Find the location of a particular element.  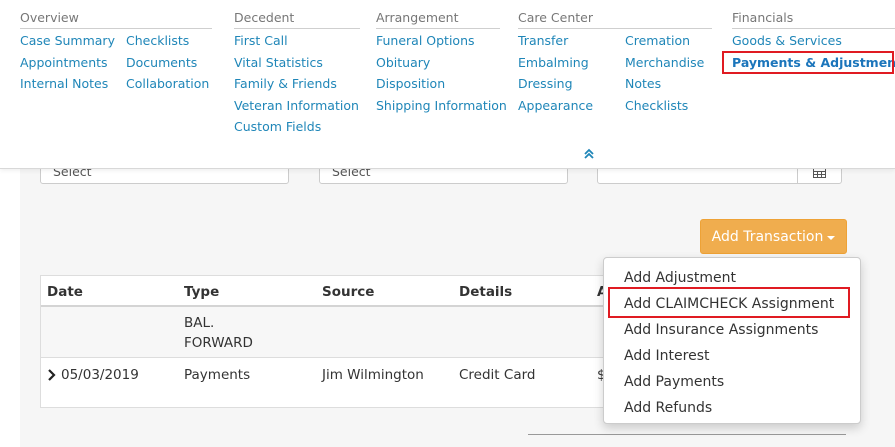

table-header: Date Type Source Details A is located at coordinates (325, 291).